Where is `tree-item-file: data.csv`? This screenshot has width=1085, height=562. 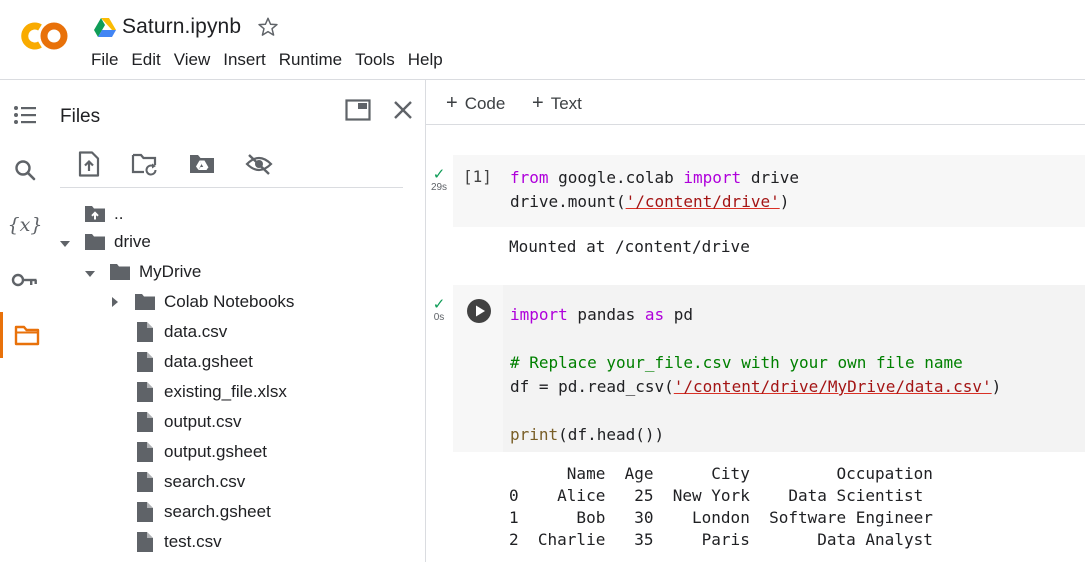
tree-item-file: data.csv is located at coordinates (180, 332).